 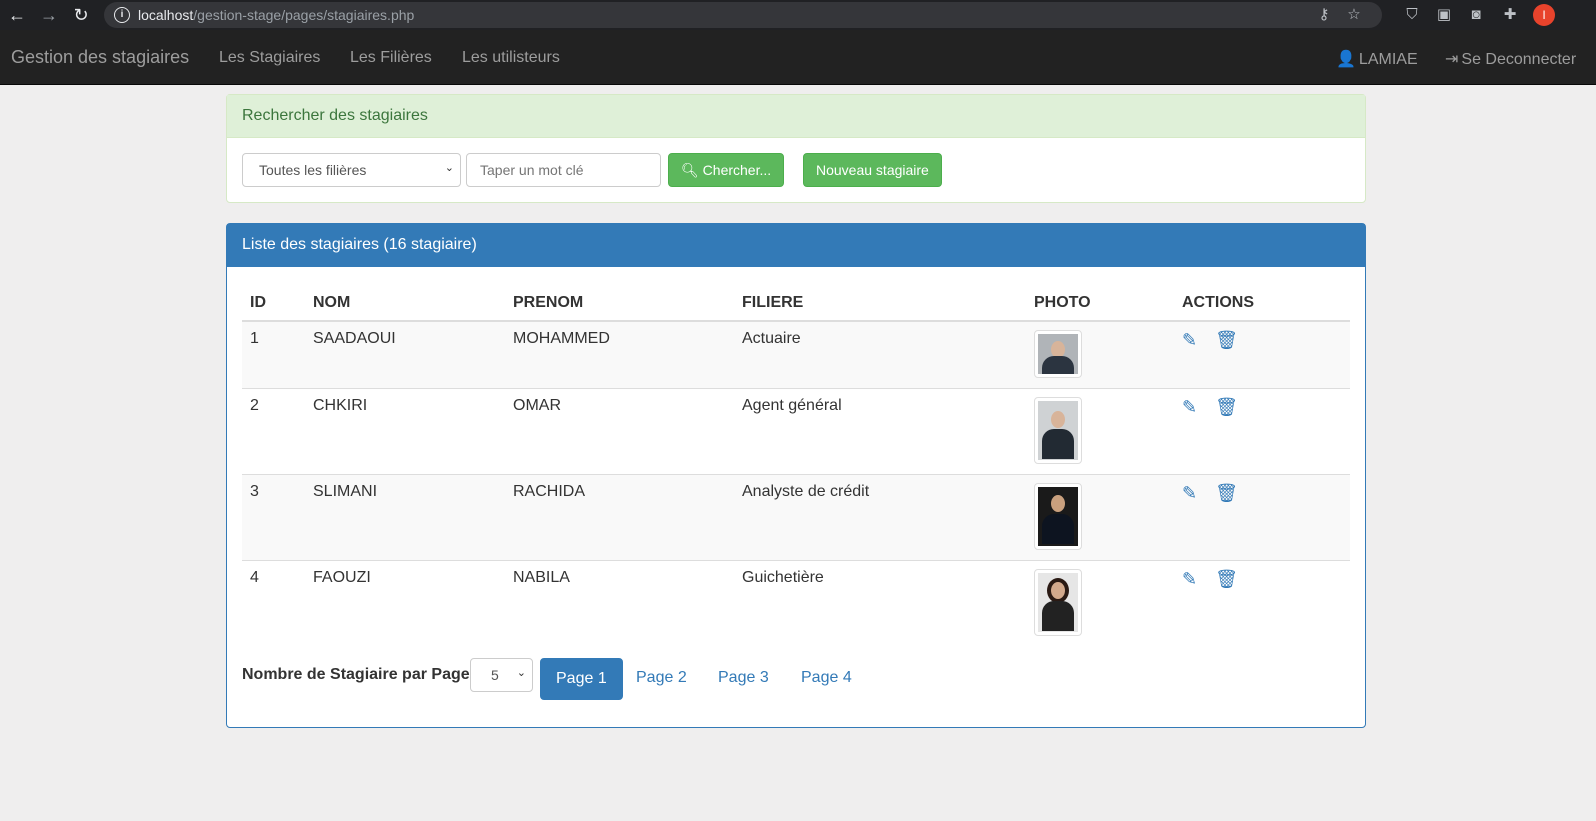 What do you see at coordinates (619, 354) in the screenshot?
I see `cell-prenom: MOHAMMED` at bounding box center [619, 354].